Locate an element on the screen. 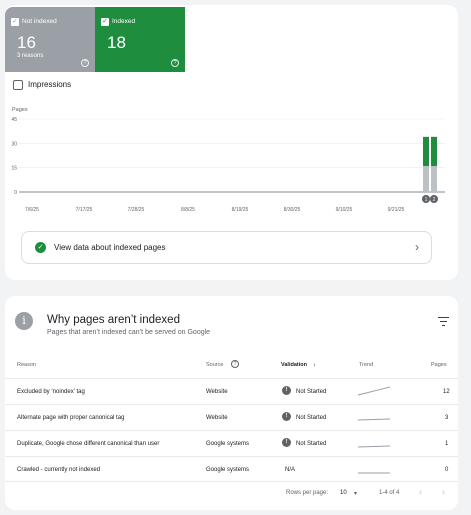 This screenshot has width=471, height=515. x-tick-label: 8/8/25 is located at coordinates (188, 210).